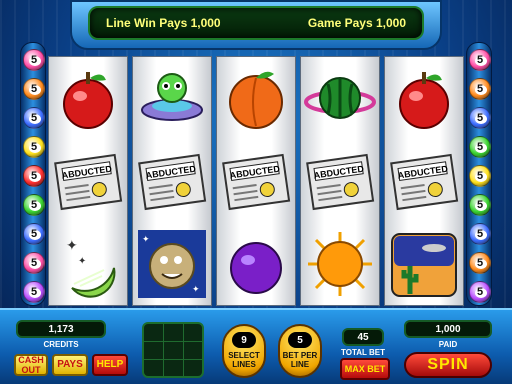  I want to click on max-bet-button: MAX BET, so click(365, 369).